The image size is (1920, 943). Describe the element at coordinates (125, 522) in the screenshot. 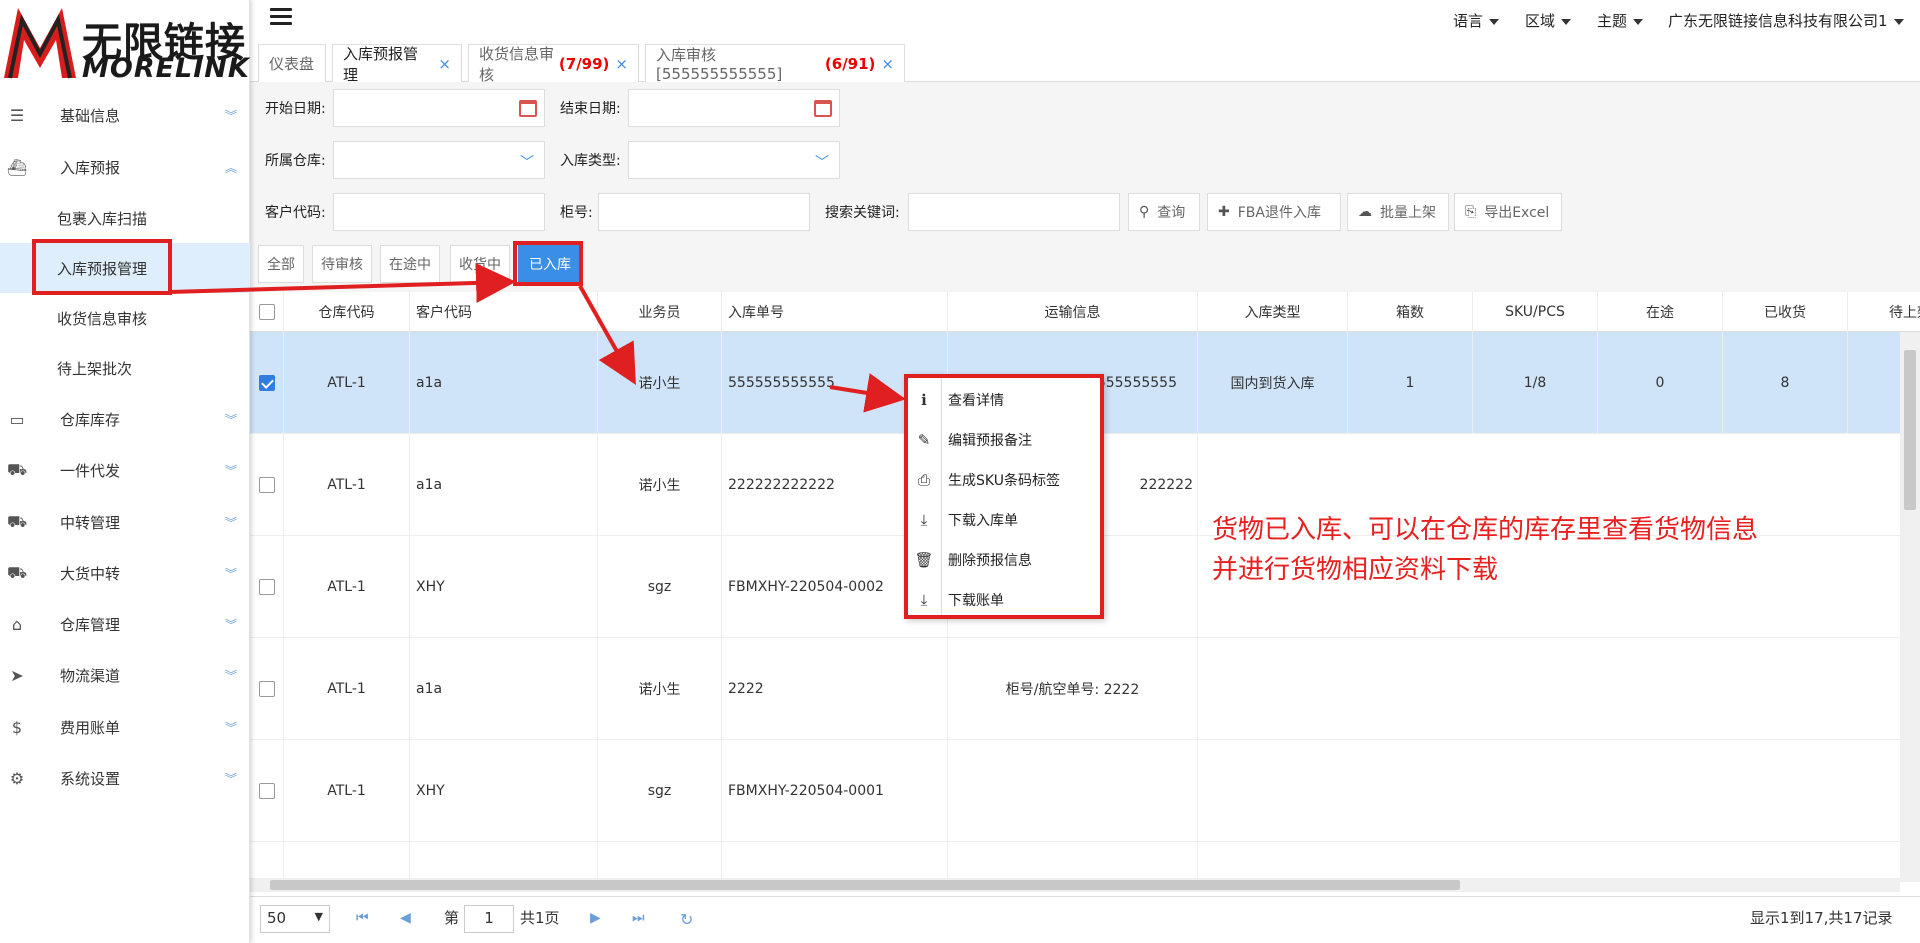

I see `sidebar-item-transit-manage: ⛟ 中转管理 ︾` at that location.